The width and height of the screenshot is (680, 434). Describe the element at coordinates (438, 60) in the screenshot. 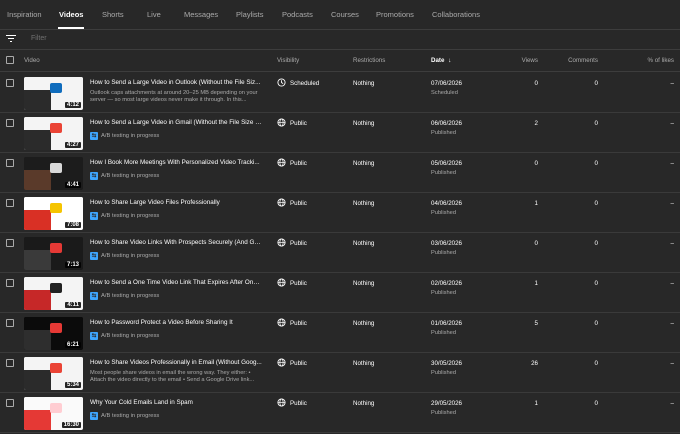

I see `column-date-label: Date` at that location.